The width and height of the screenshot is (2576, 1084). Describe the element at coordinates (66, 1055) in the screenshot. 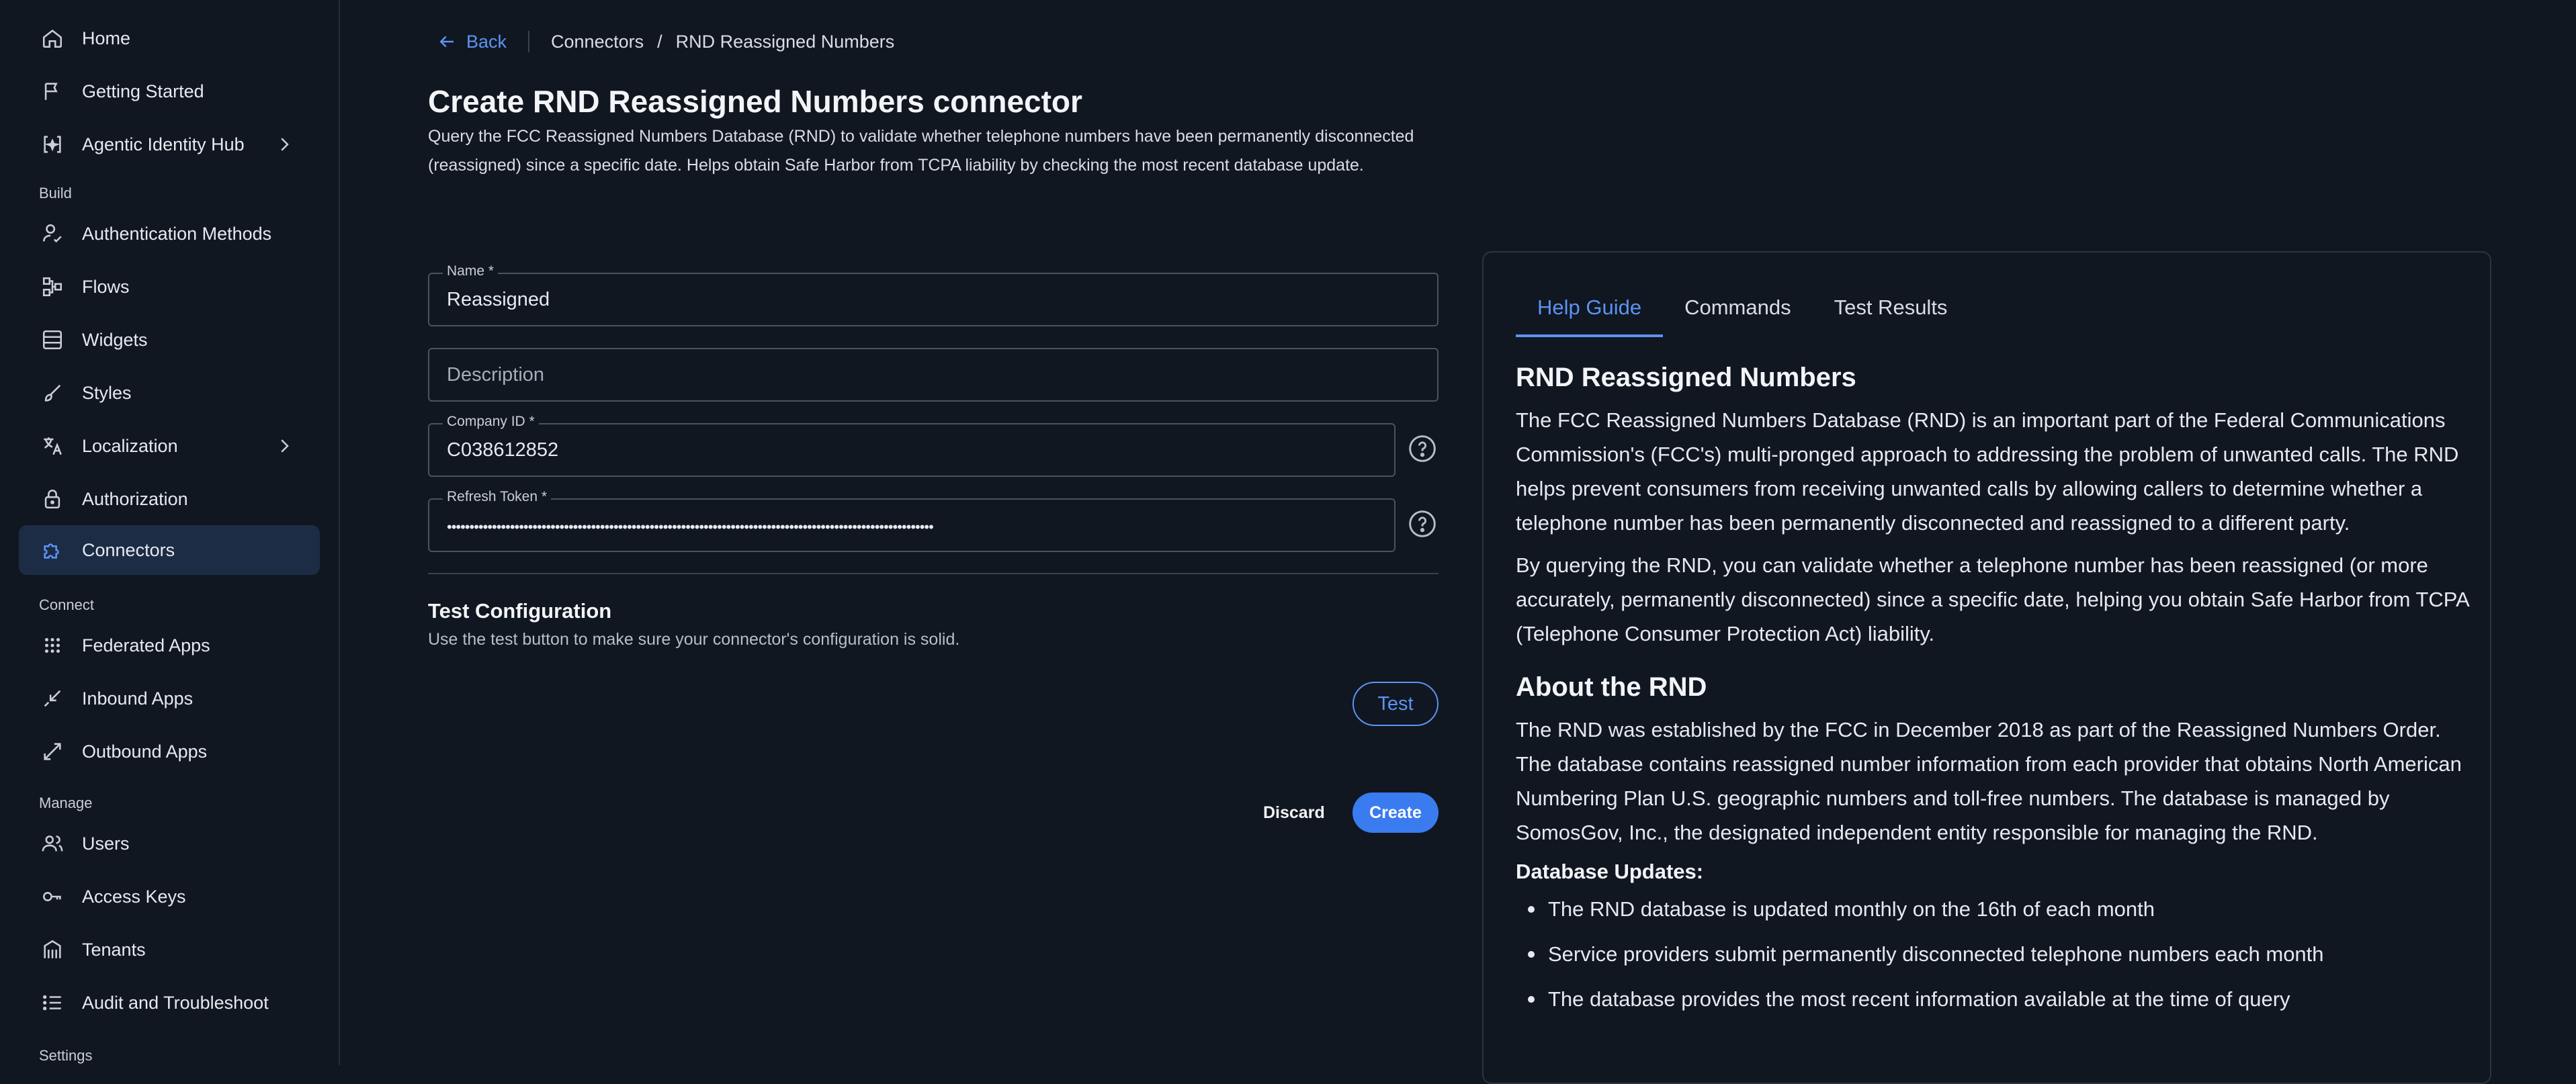

I see `section-label-settings: Settings` at that location.